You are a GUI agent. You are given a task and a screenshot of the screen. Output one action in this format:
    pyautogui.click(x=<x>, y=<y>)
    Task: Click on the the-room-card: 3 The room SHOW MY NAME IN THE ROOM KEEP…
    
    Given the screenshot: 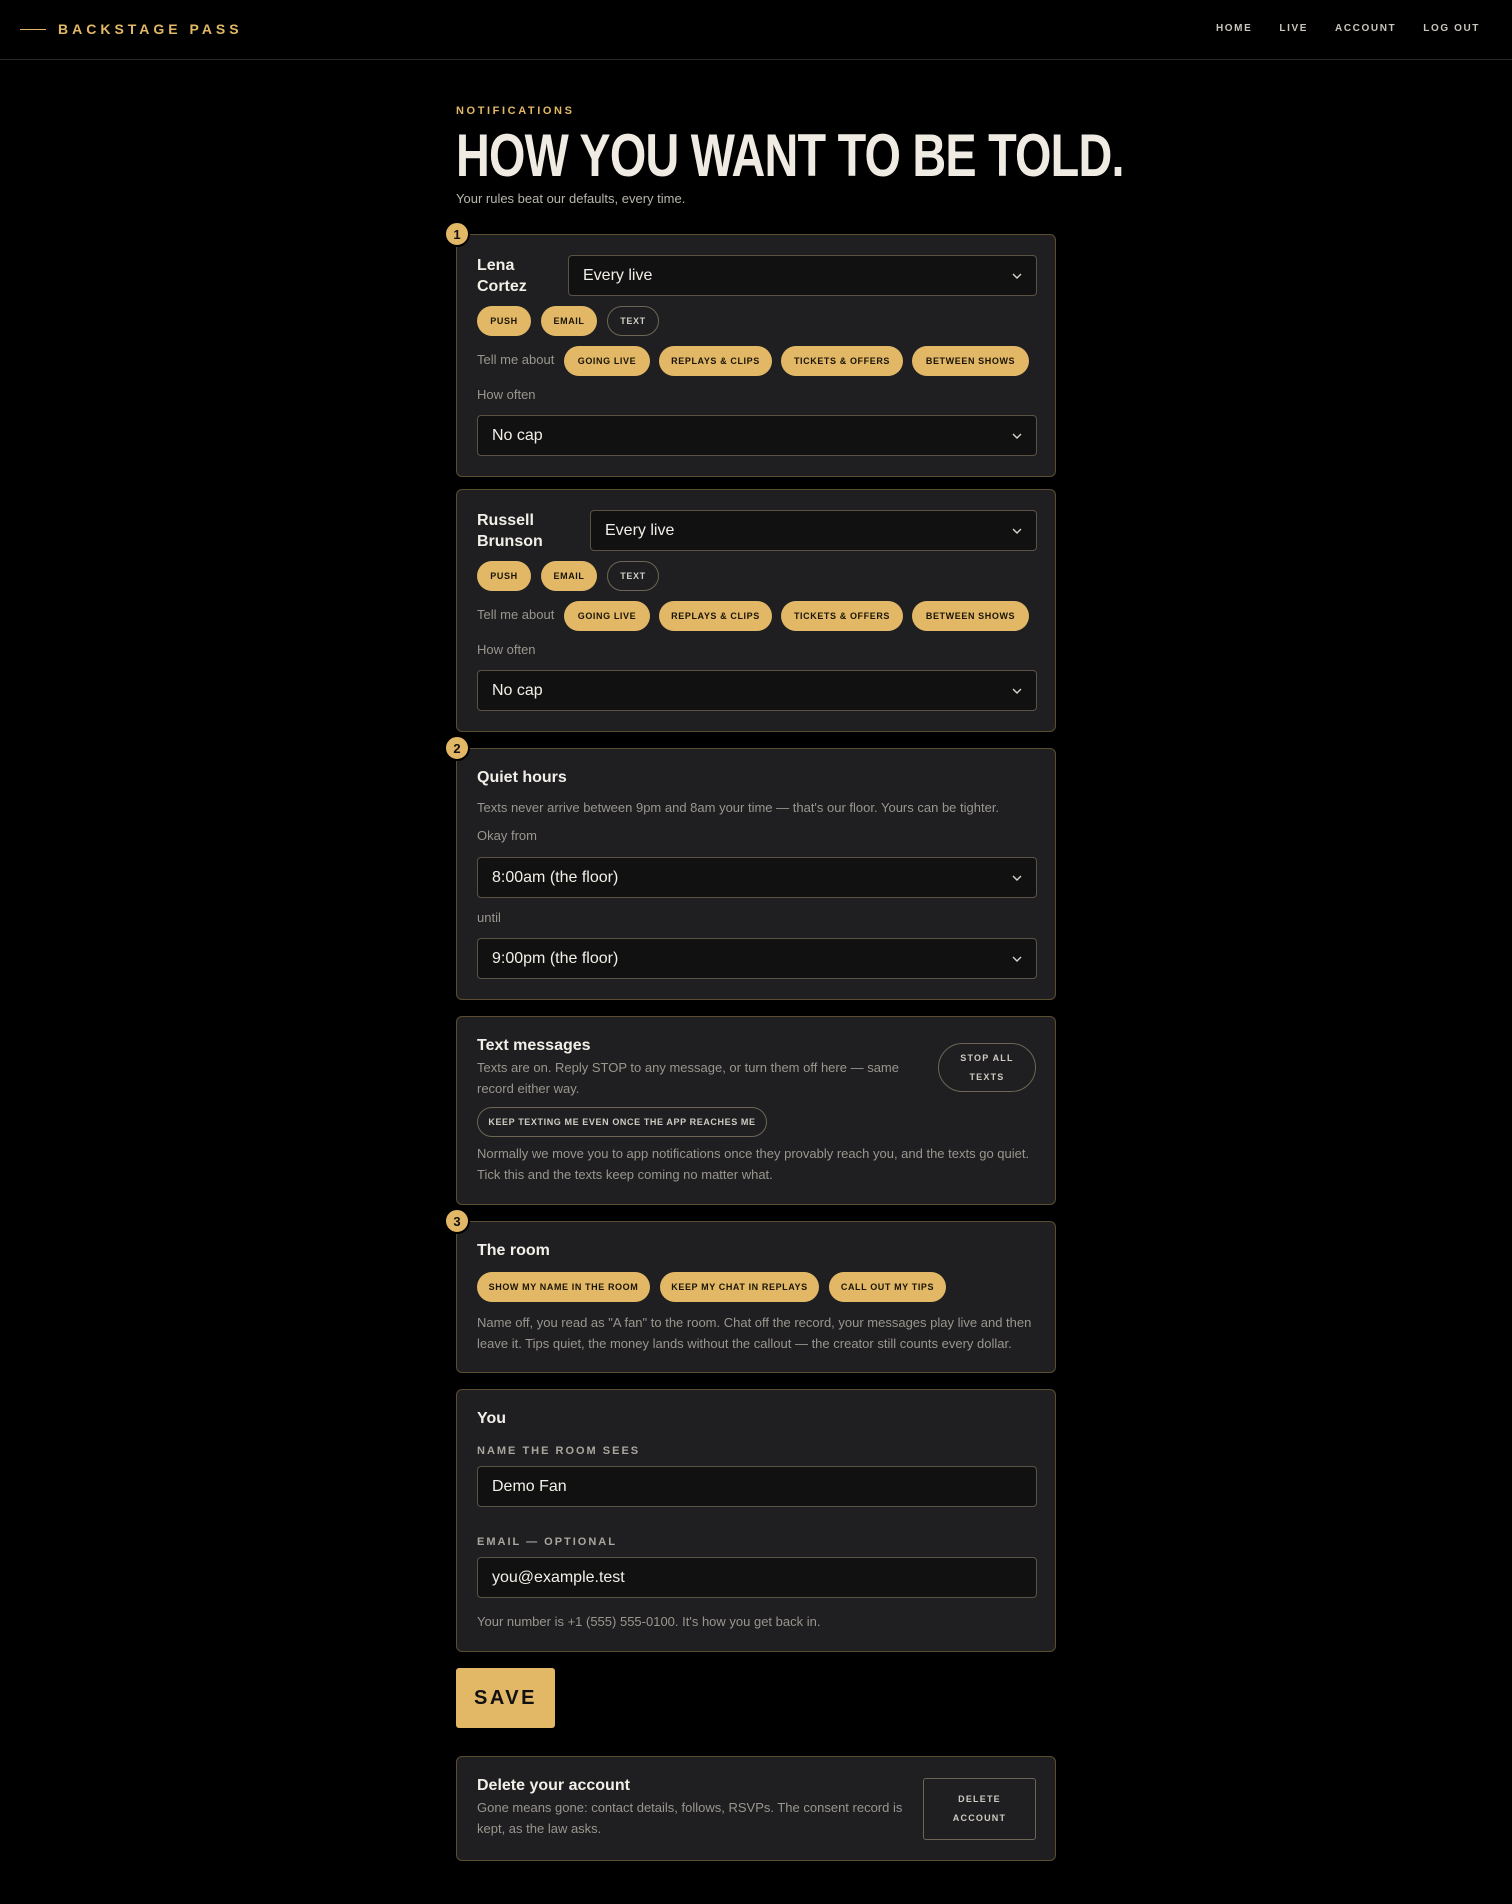 What is the action you would take?
    pyautogui.click(x=750, y=1290)
    